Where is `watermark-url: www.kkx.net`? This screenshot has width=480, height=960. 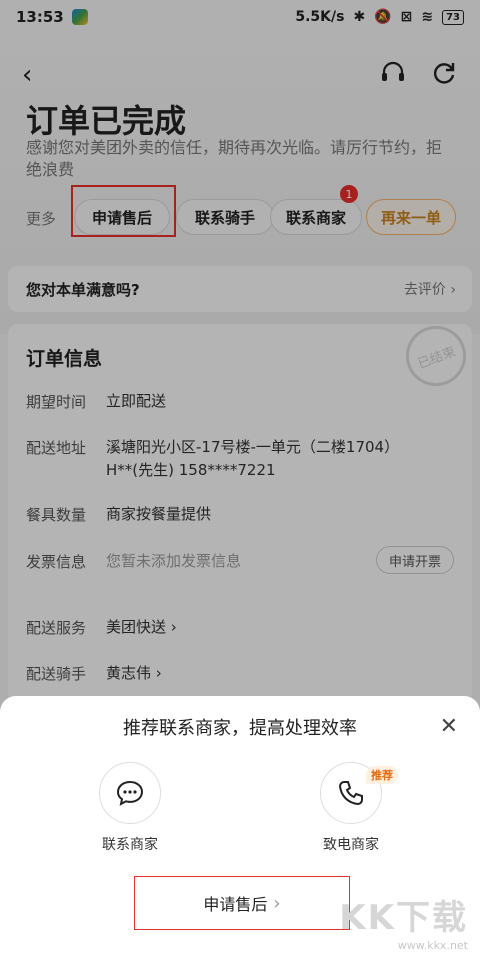
watermark-url: www.kkx.net is located at coordinates (432, 945).